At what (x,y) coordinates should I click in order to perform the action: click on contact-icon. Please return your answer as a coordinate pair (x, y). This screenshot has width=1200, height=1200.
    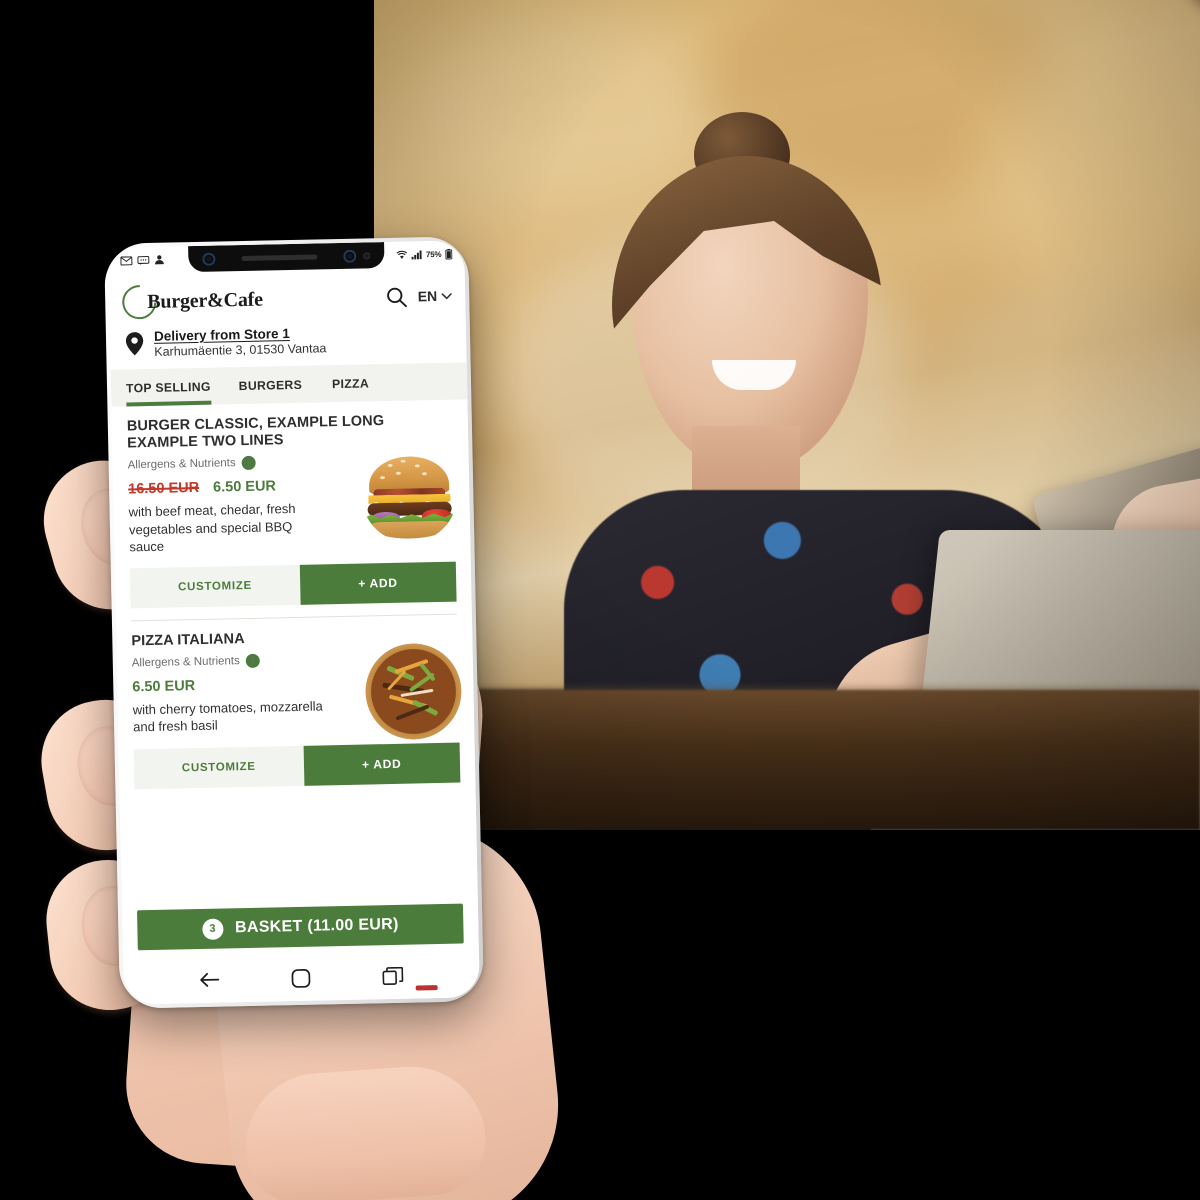
    Looking at the image, I should click on (159, 260).